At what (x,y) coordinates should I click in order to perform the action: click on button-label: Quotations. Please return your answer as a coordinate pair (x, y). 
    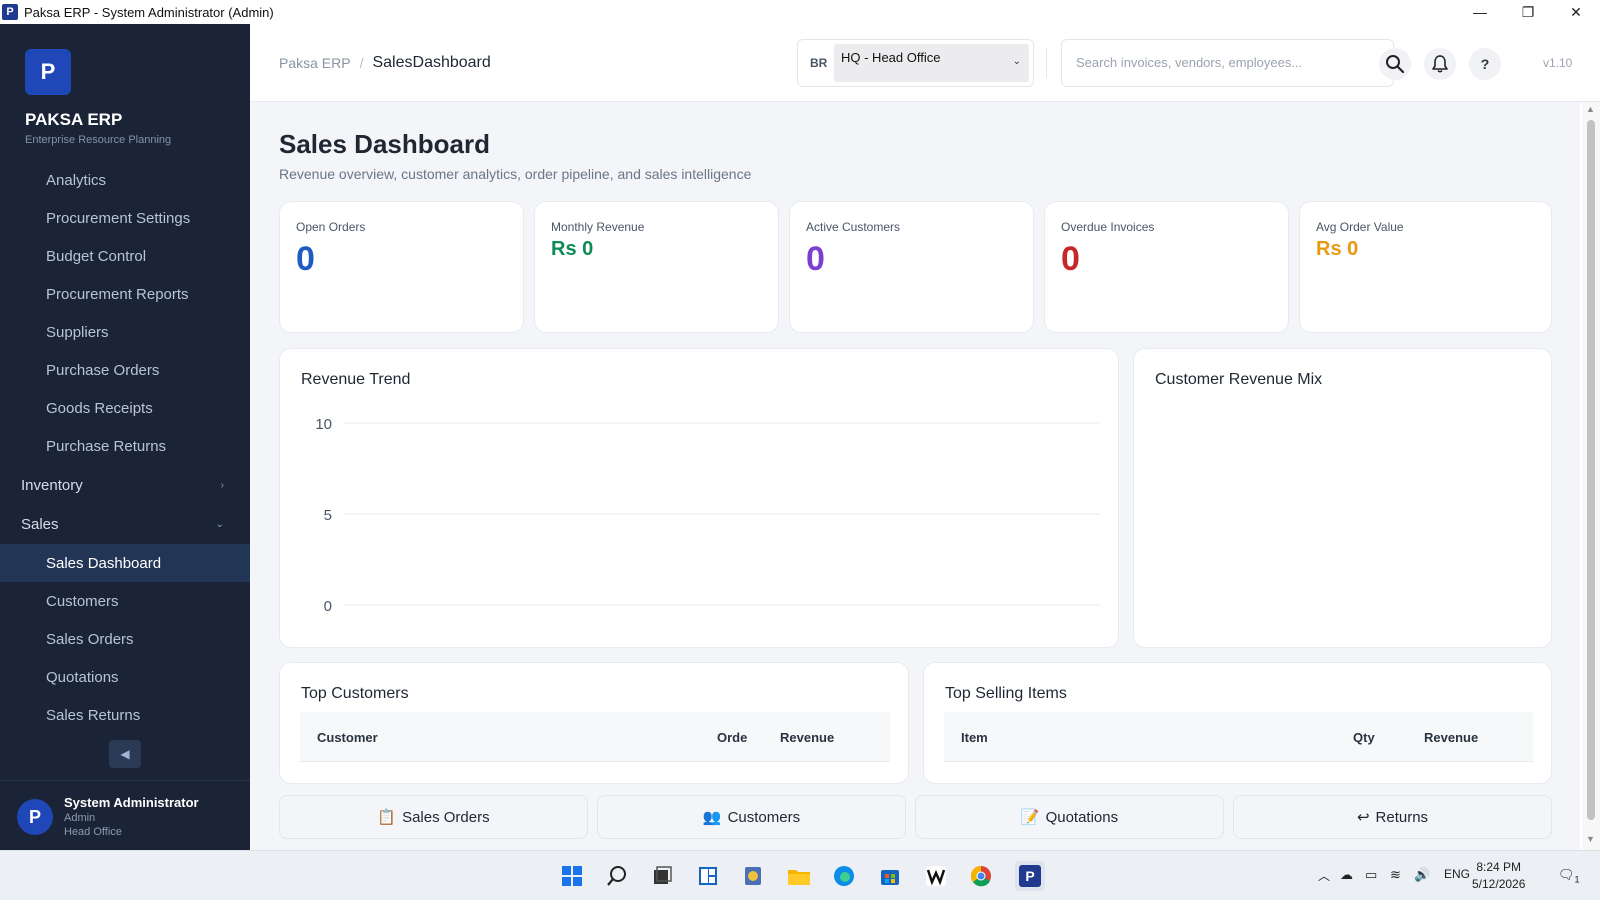
    Looking at the image, I should click on (1082, 817).